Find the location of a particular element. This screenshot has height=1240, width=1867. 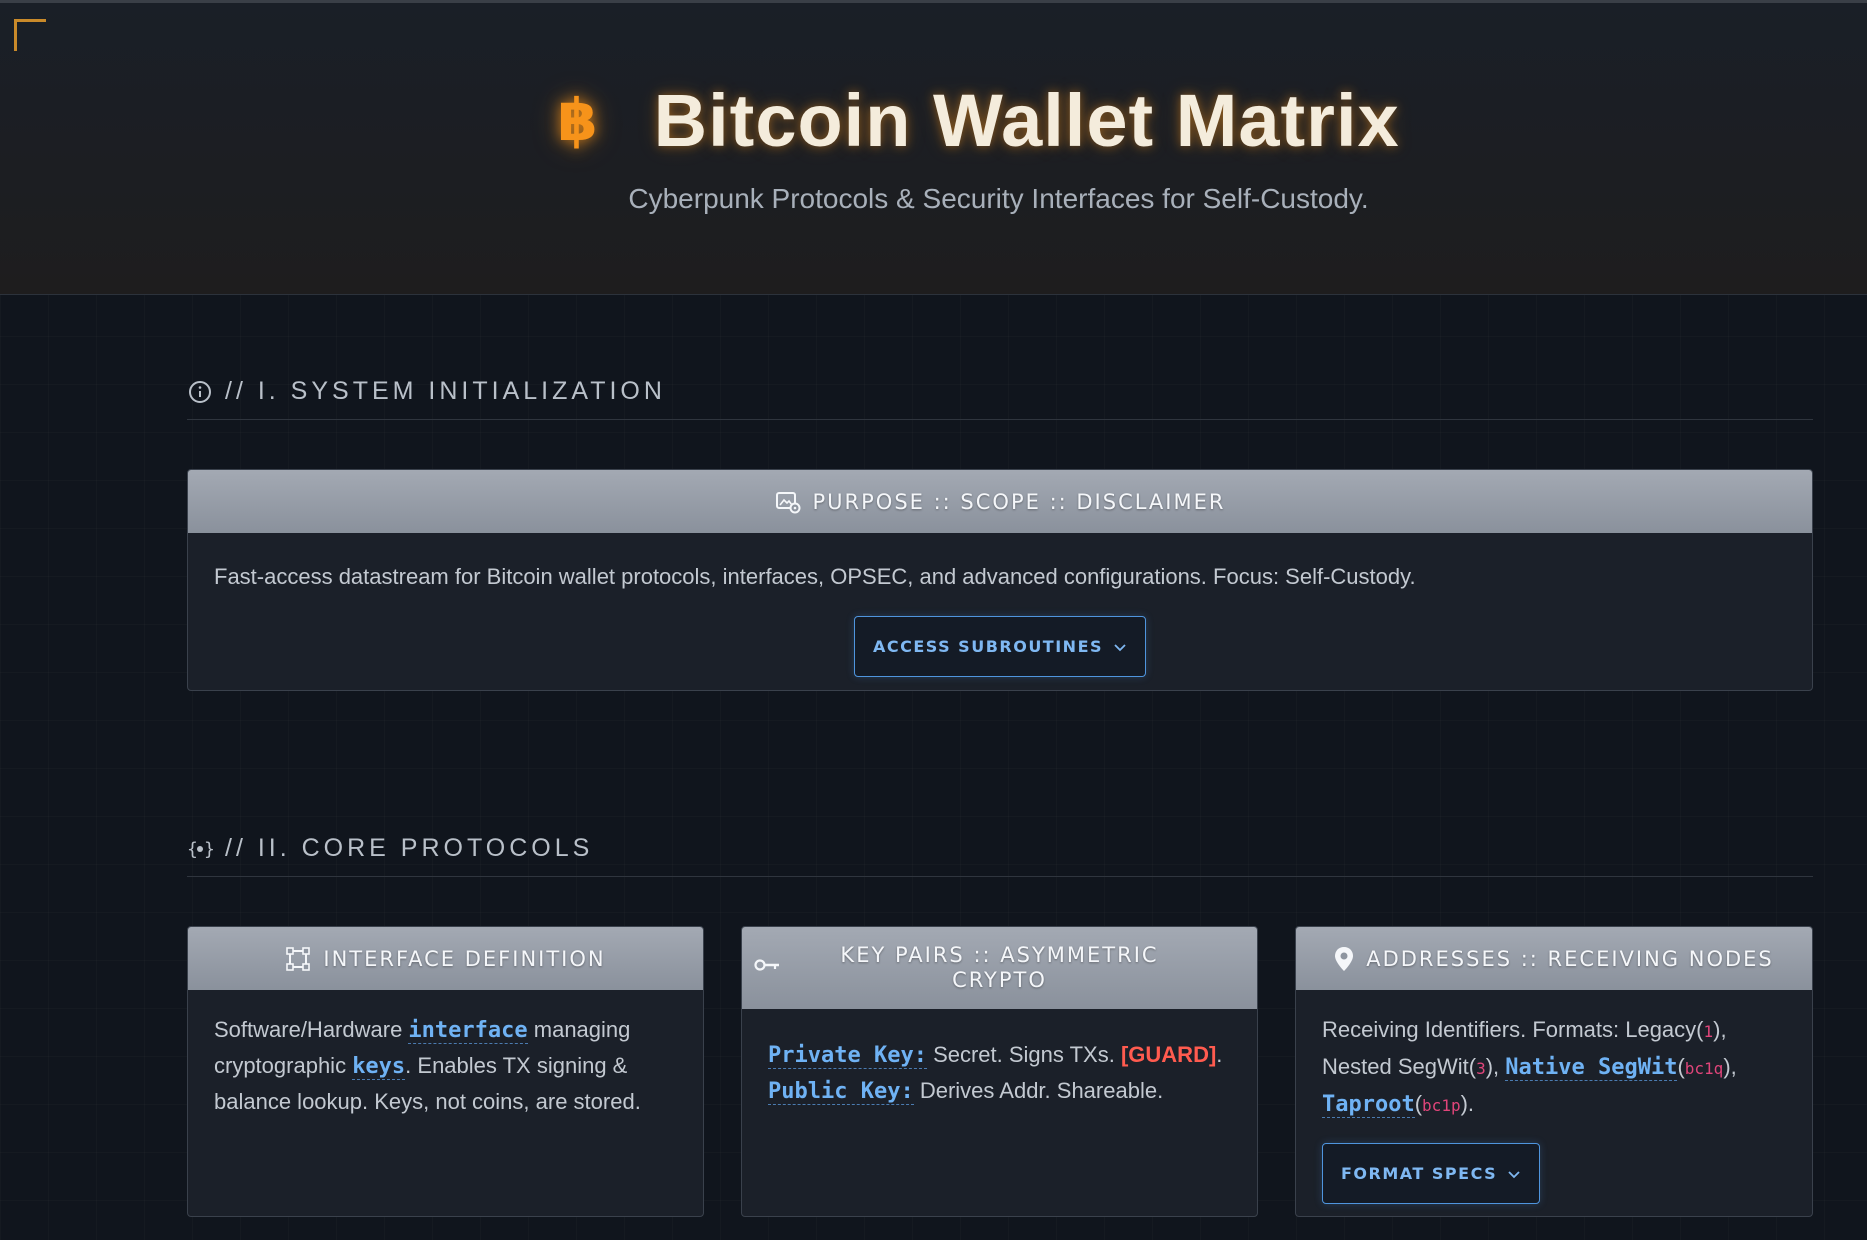

button-label: ACCESS SUBROUTINES is located at coordinates (988, 646).